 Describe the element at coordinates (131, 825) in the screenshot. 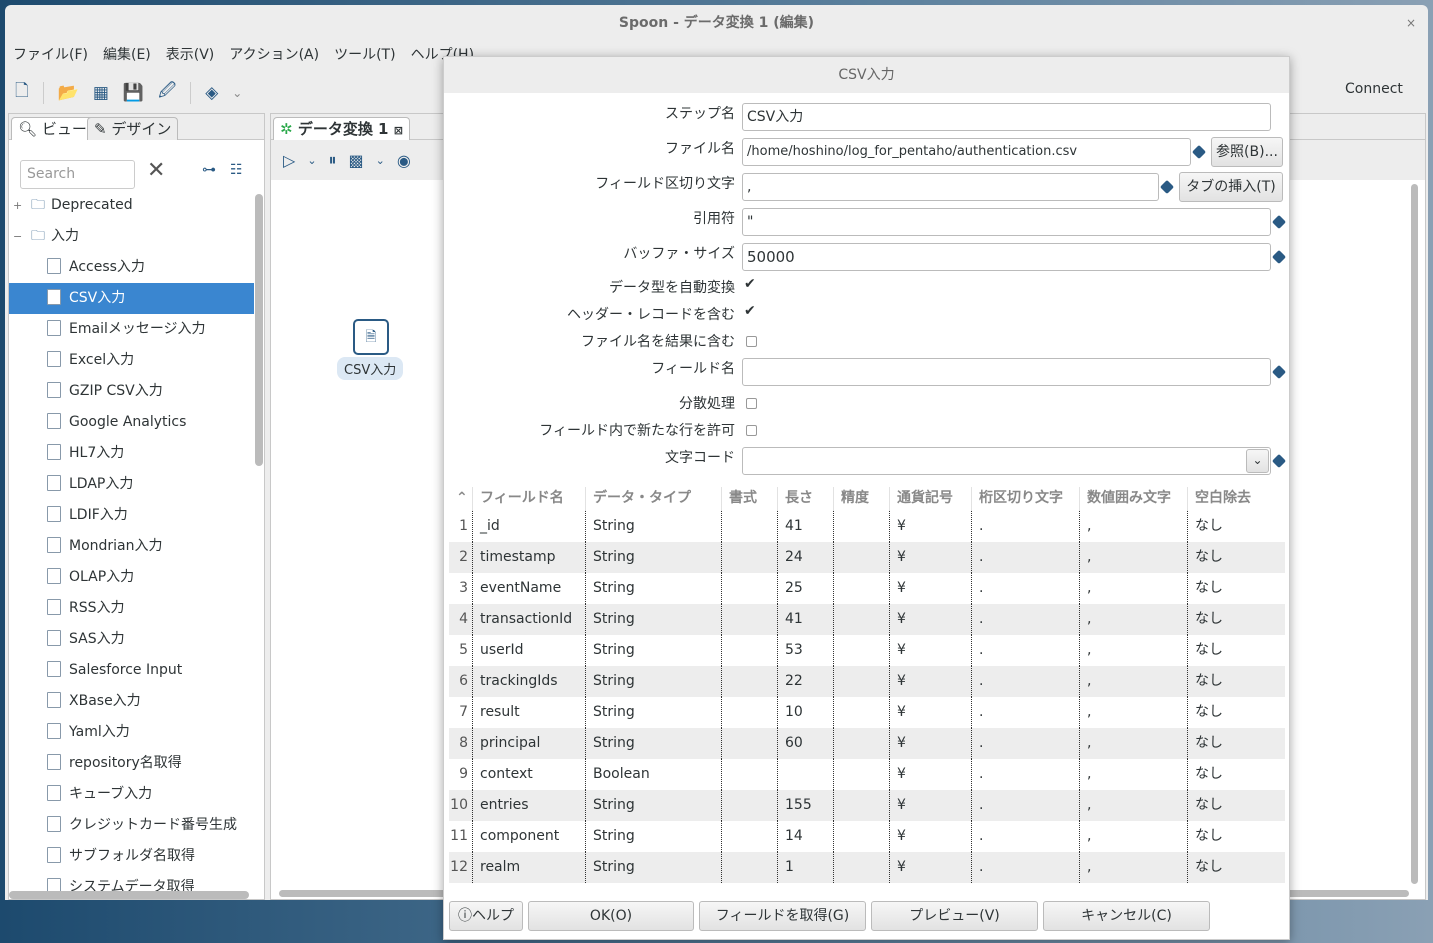

I see `tree-item: クレジットカード番号生成` at that location.